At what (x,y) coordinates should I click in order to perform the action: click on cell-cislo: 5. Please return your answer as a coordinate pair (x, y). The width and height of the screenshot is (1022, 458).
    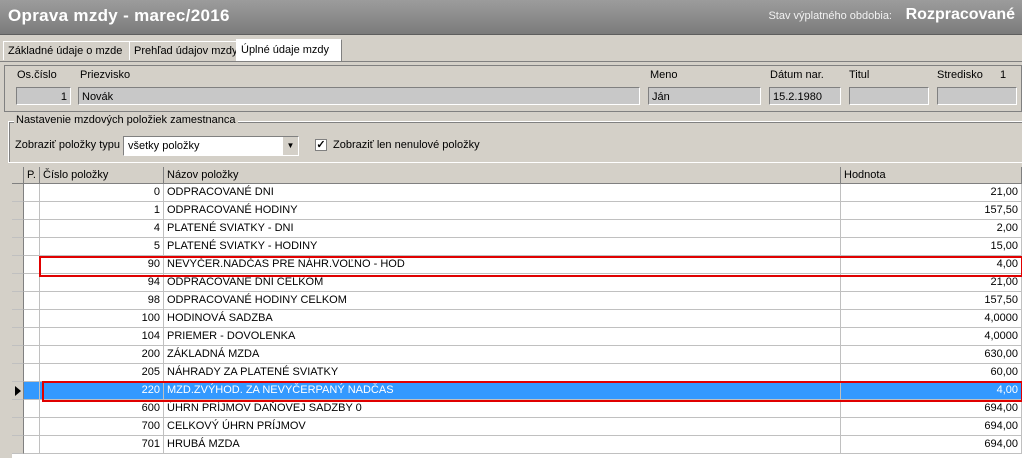
    Looking at the image, I should click on (102, 247).